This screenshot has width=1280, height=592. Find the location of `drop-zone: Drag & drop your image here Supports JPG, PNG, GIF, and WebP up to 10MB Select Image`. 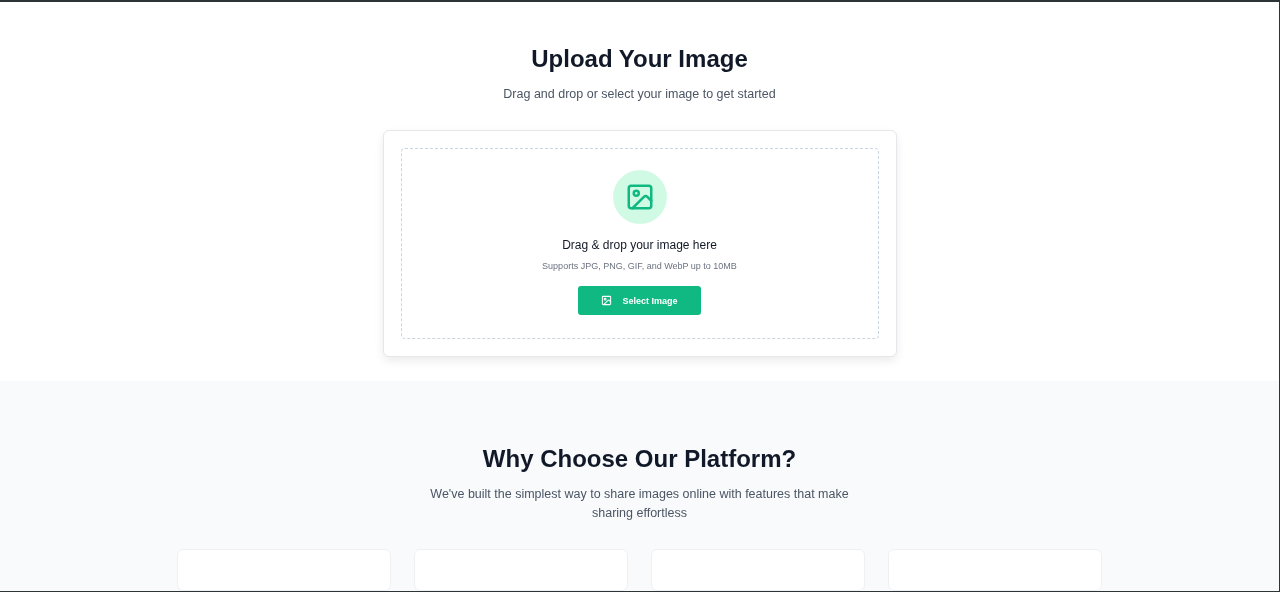

drop-zone: Drag & drop your image here Supports JPG, PNG, GIF, and WebP up to 10MB Select Image is located at coordinates (639, 243).